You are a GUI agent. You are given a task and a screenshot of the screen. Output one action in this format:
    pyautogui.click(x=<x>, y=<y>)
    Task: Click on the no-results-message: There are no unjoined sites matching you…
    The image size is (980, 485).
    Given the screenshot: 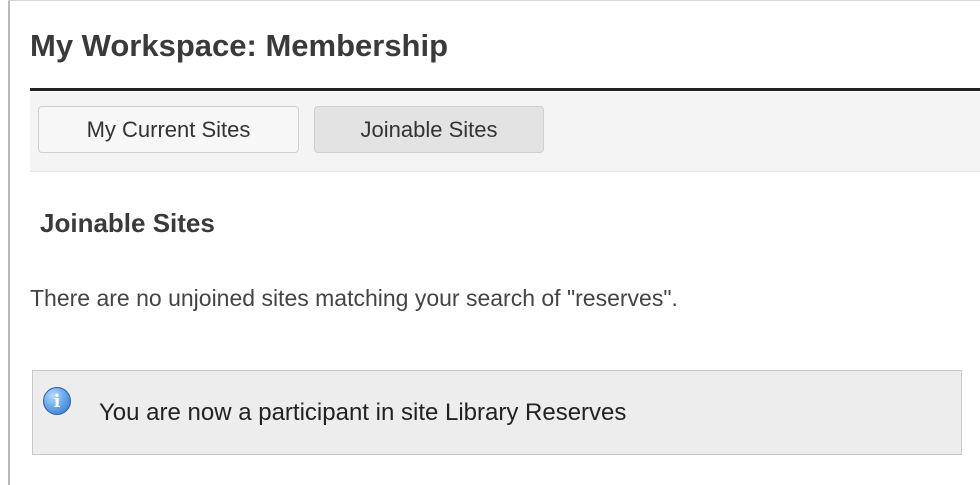 What is the action you would take?
    pyautogui.click(x=354, y=298)
    